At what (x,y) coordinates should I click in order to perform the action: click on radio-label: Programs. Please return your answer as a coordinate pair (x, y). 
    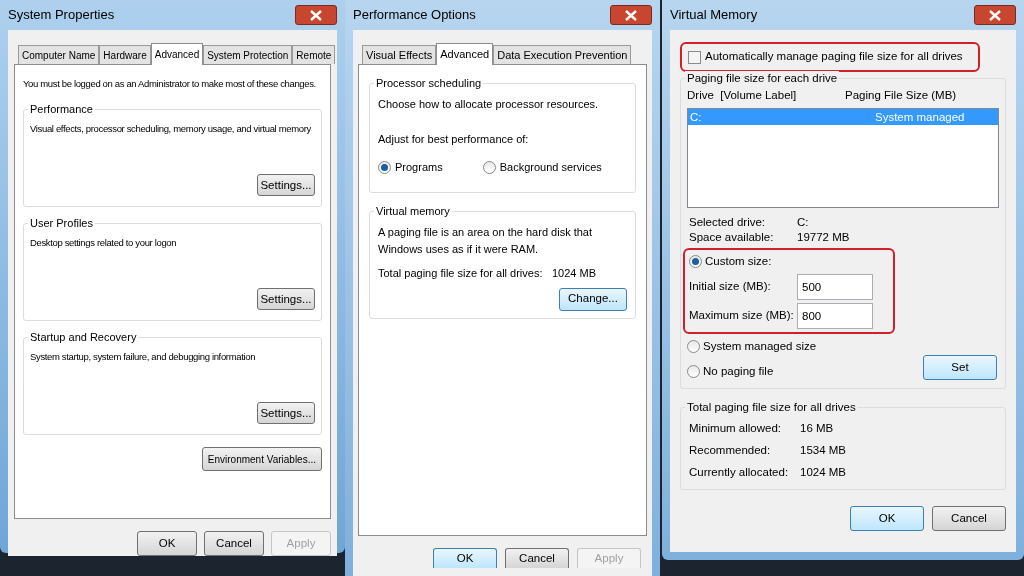
    Looking at the image, I should click on (419, 167).